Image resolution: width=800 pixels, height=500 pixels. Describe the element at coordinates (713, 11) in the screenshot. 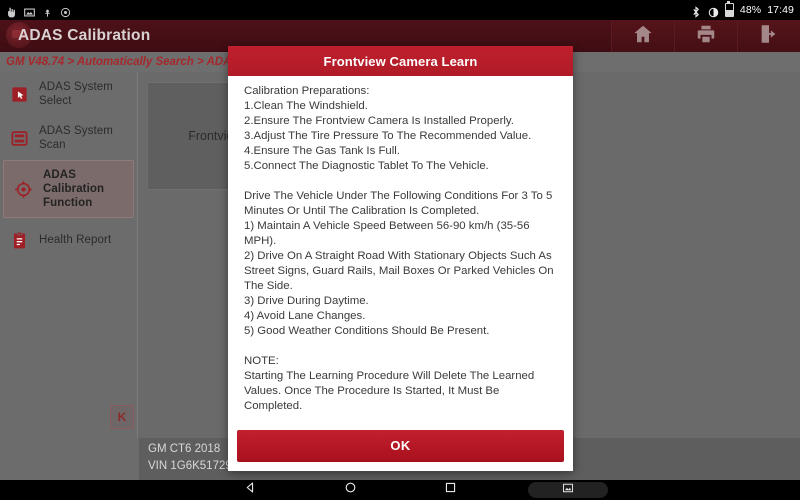

I see `brightness-icon` at that location.